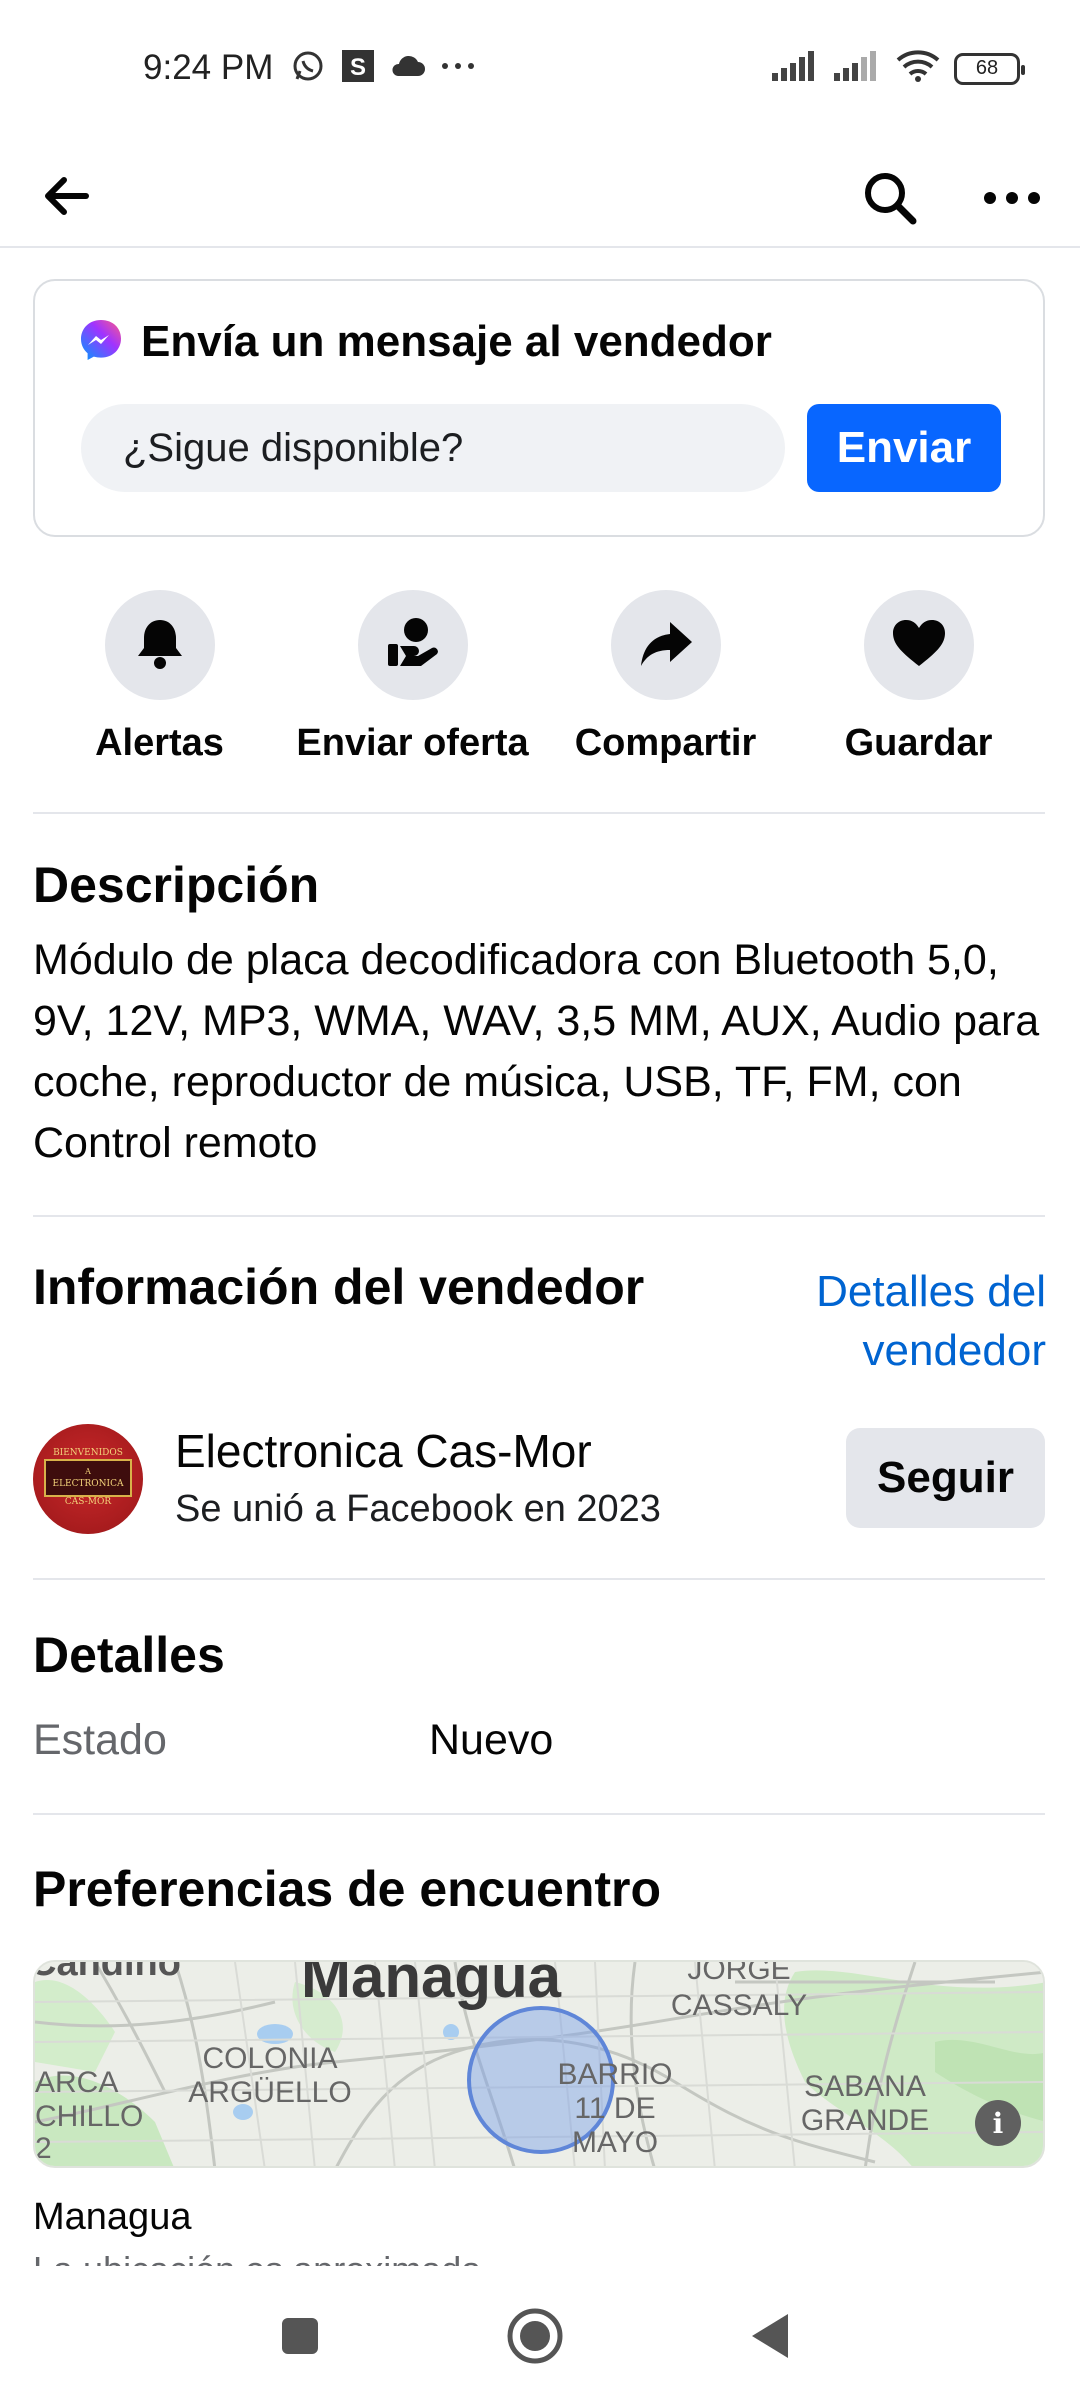  I want to click on seller-avatar: BIENVENIDOS A ELECTRONICA CAS-MOR, so click(88, 1479).